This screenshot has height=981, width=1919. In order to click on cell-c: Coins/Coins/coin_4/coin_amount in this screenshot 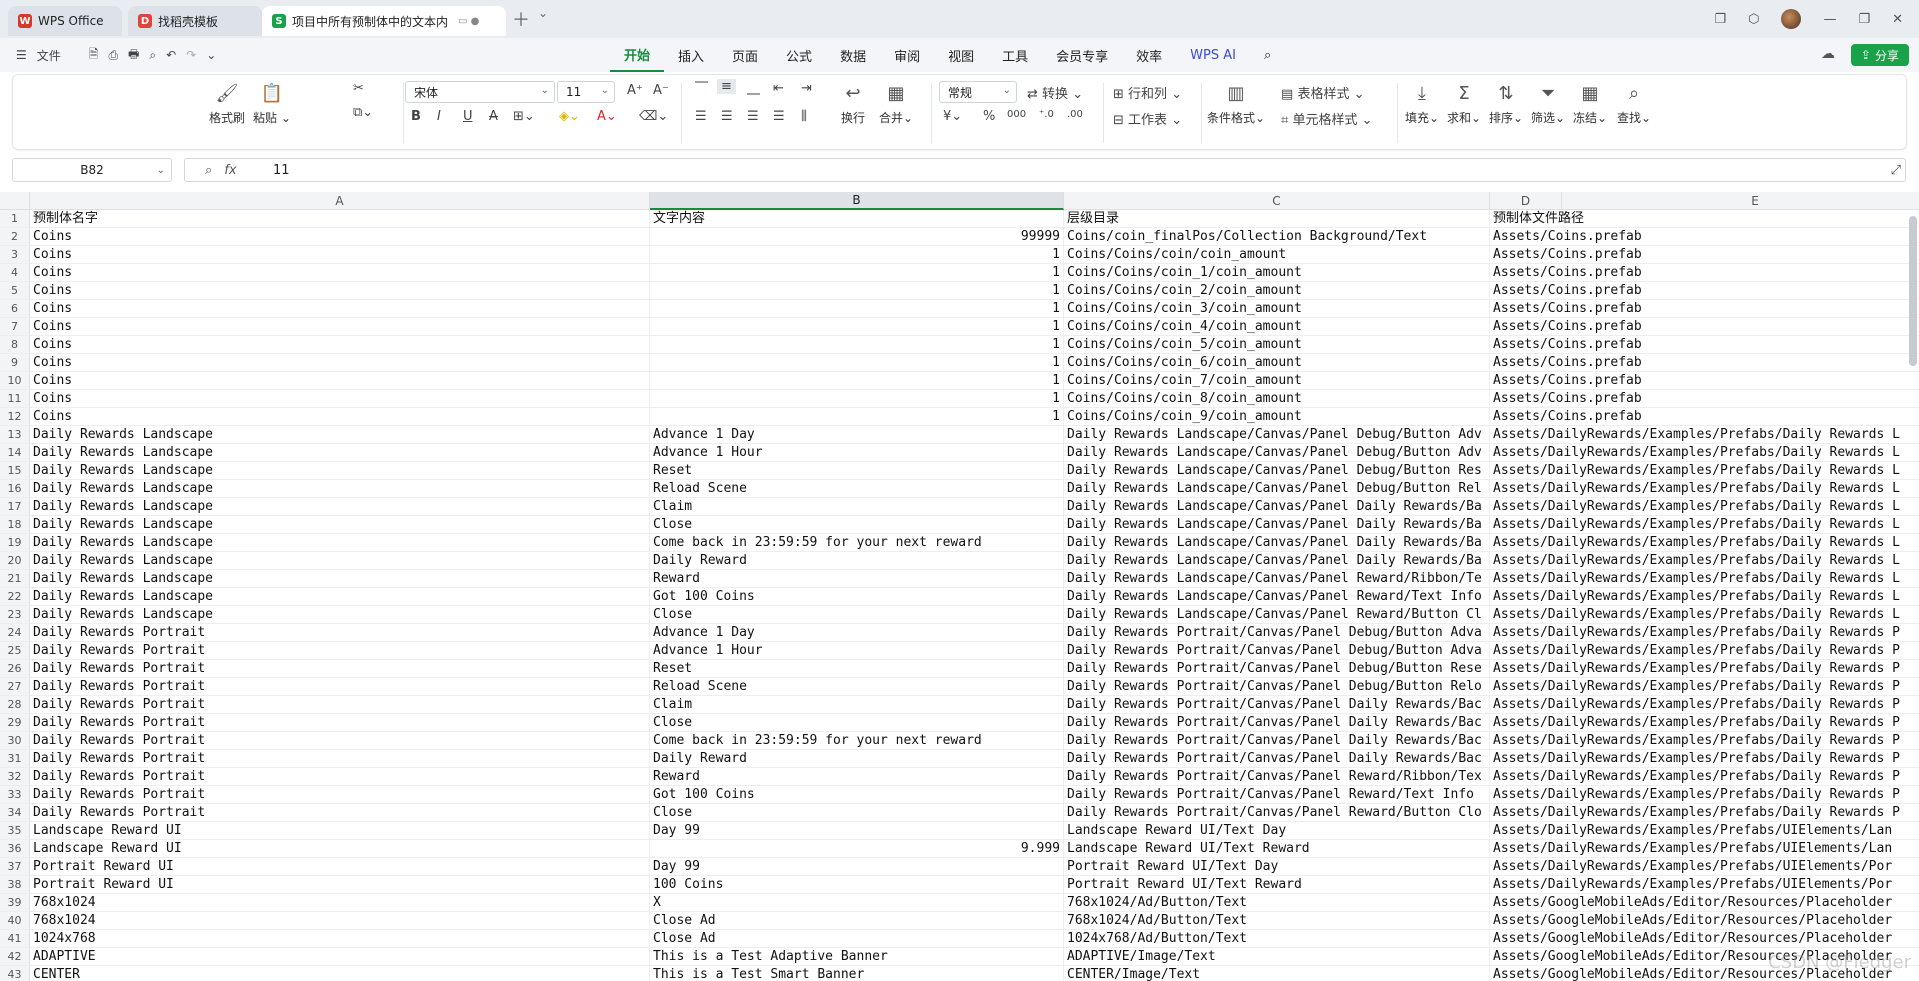, I will do `click(1277, 327)`.